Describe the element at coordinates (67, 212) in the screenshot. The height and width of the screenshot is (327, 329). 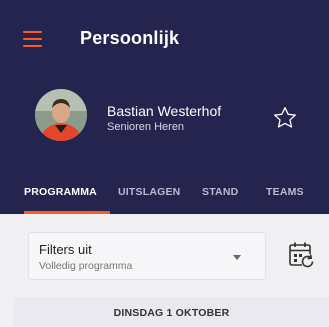
I see `active-tab-indicator` at that location.